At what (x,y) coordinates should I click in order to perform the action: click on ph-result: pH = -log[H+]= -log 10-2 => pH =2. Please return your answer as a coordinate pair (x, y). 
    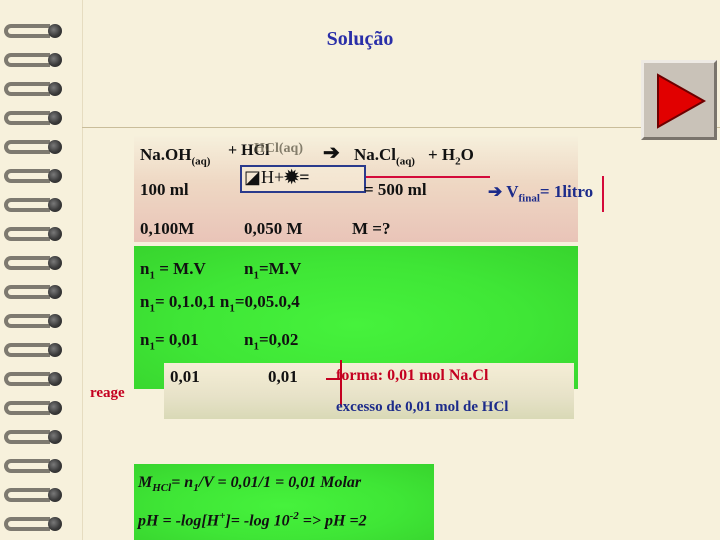
    Looking at the image, I should click on (252, 520).